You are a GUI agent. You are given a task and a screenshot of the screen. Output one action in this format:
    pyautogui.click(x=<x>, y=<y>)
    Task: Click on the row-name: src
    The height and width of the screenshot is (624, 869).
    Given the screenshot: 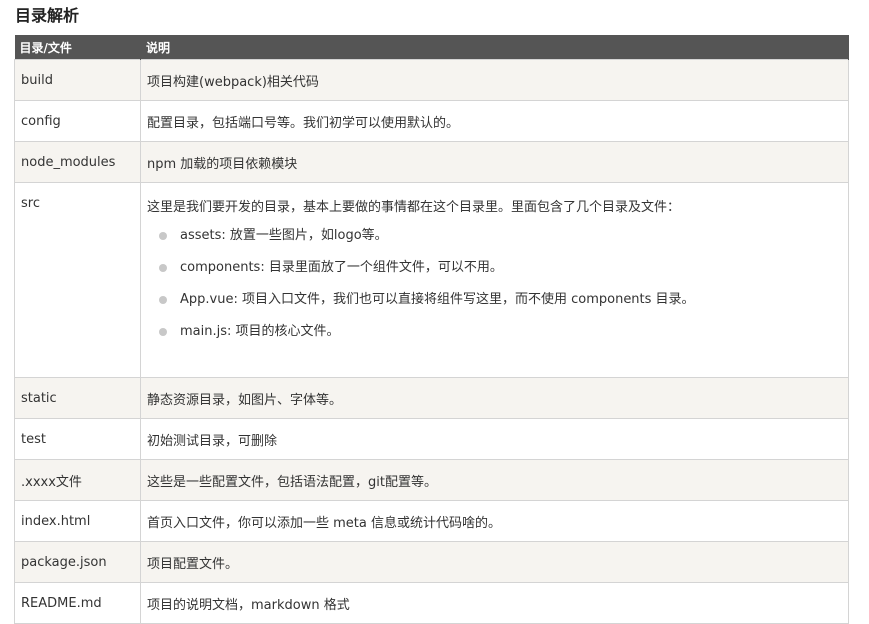 What is the action you would take?
    pyautogui.click(x=77, y=280)
    